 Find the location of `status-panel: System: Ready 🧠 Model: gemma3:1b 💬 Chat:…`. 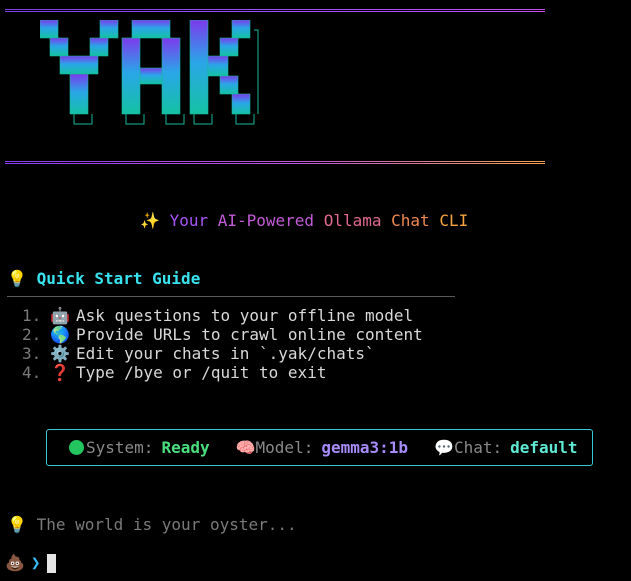

status-panel: System: Ready 🧠 Model: gemma3:1b 💬 Chat:… is located at coordinates (319, 447).